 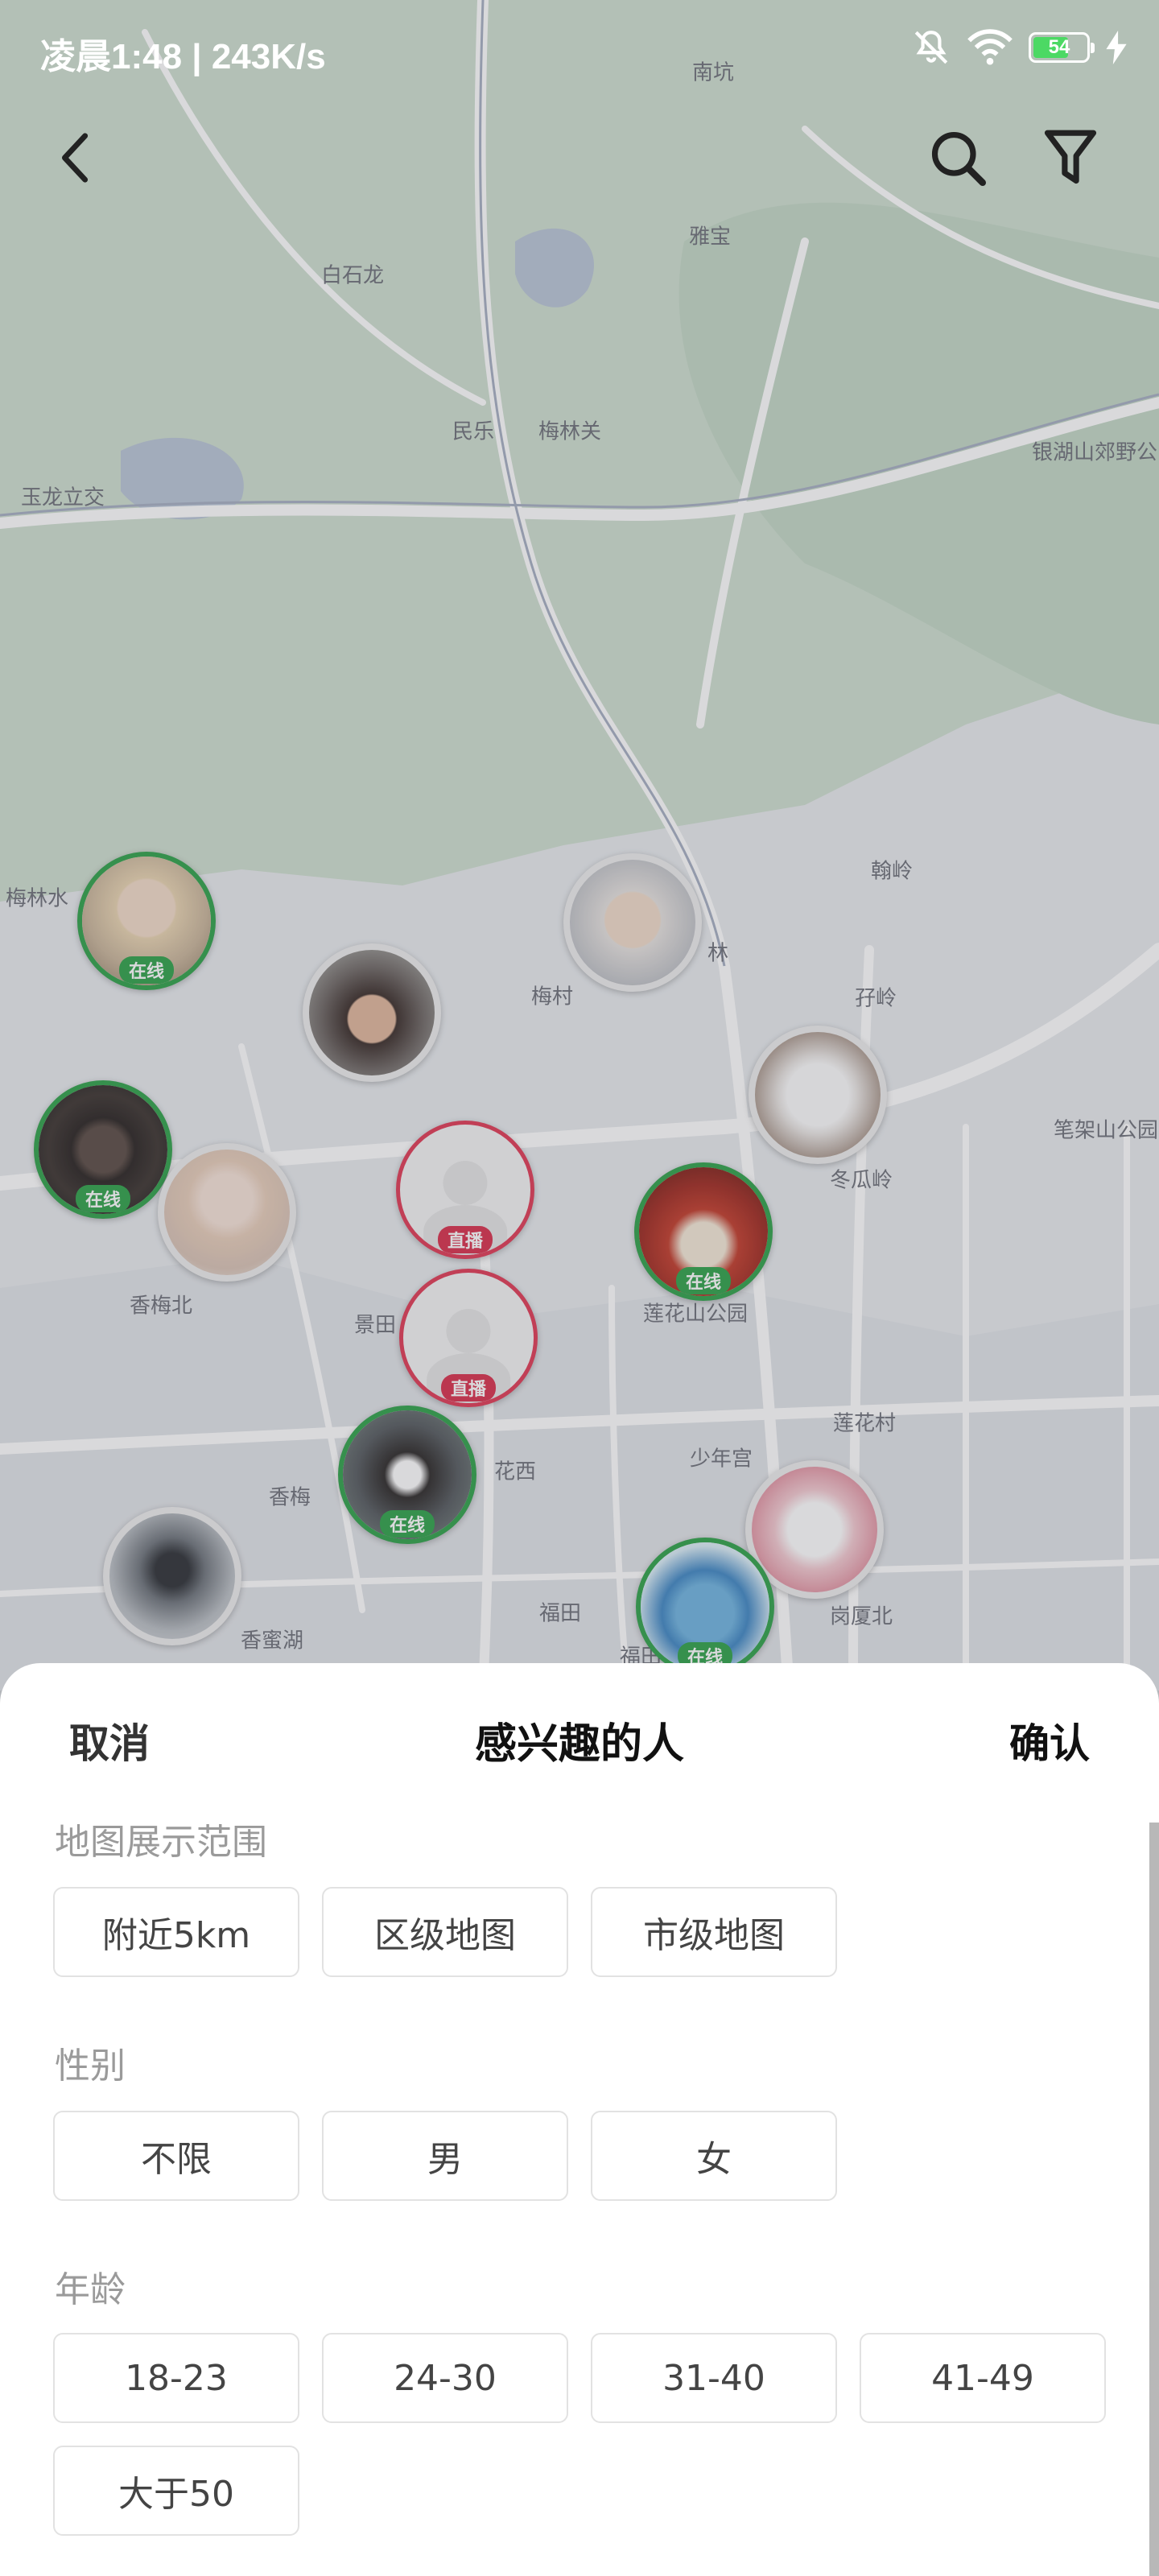 I want to click on map-label: 雅宝, so click(x=710, y=237).